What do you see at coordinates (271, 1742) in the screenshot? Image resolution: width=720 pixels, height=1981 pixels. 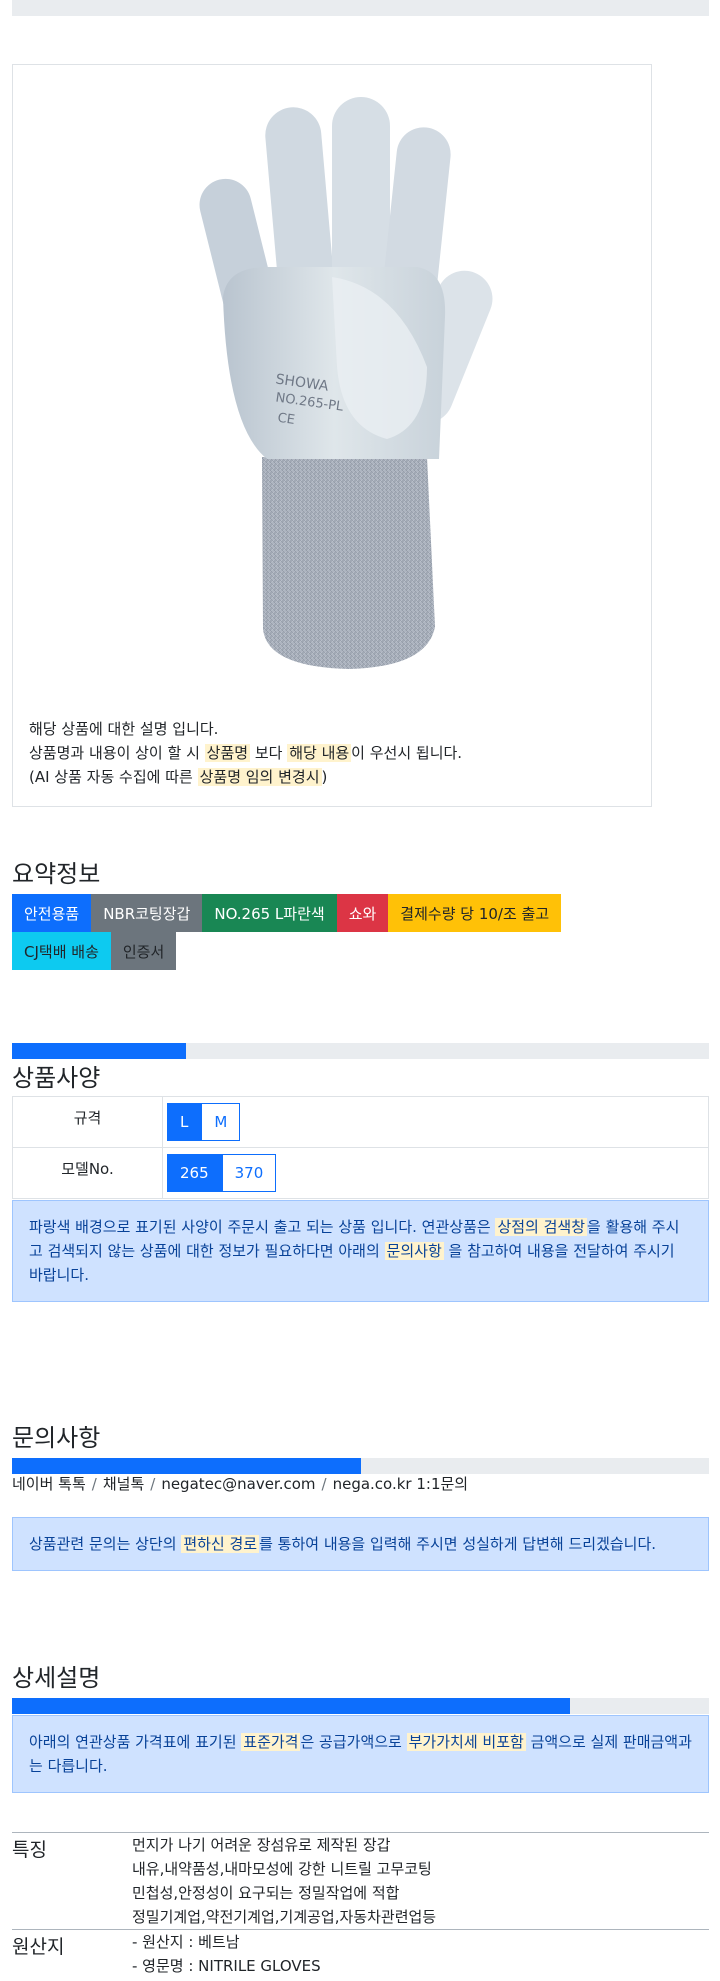 I see `highlight-standard-price: 표준가격` at bounding box center [271, 1742].